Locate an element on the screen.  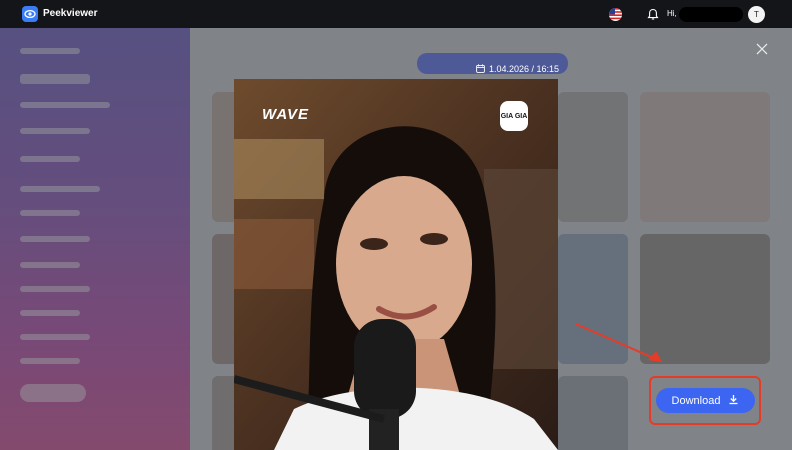
greeting-text: Hi, is located at coordinates (672, 13).